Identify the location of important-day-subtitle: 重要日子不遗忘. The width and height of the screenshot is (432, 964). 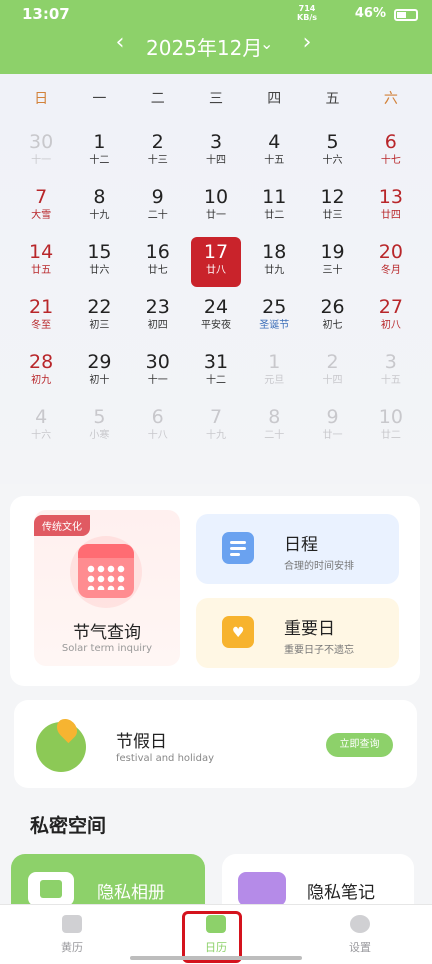
(319, 650).